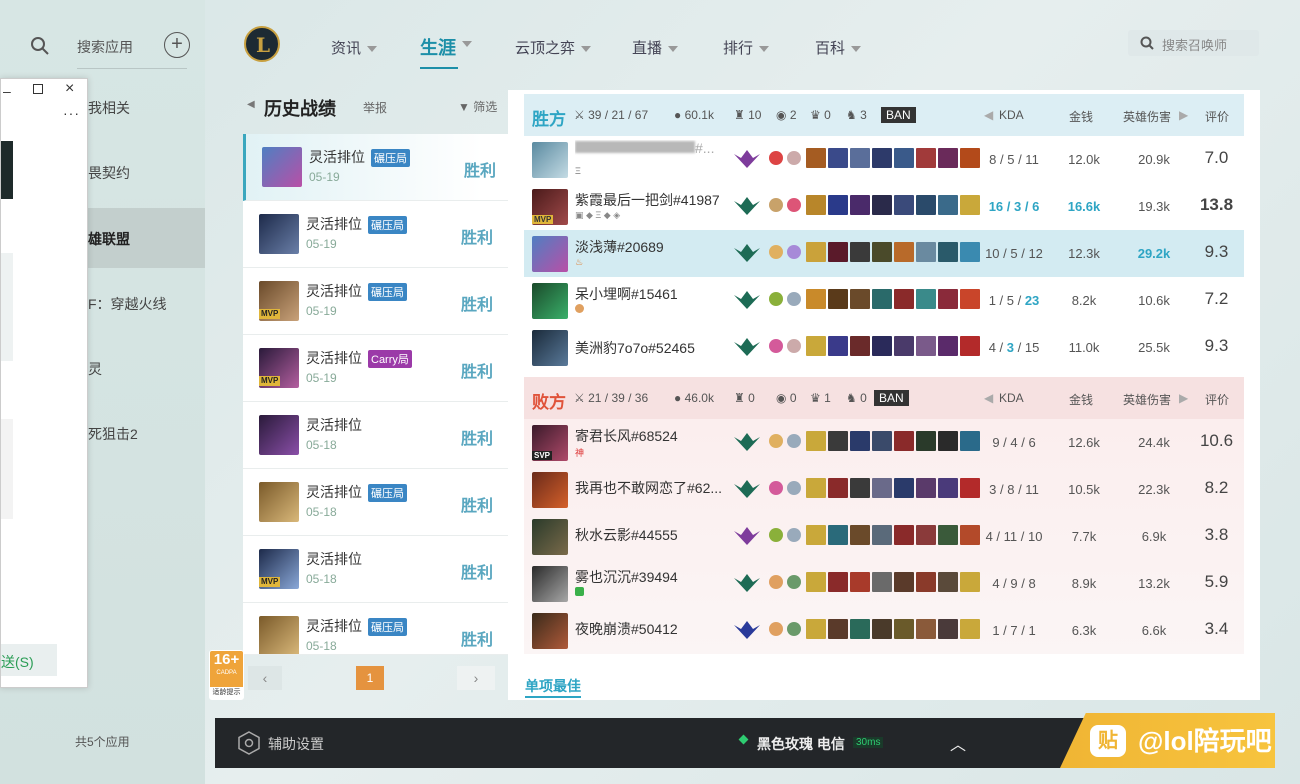 This screenshot has height=784, width=1300. Describe the element at coordinates (71, 113) in the screenshot. I see `more-icon: ···` at that location.